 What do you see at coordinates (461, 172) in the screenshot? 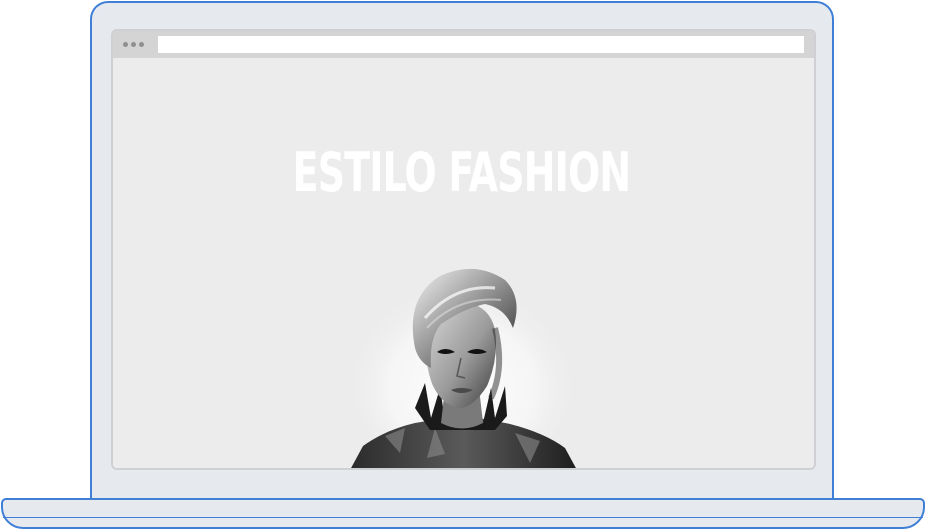
I see `page-title: ESTILO FASHION` at bounding box center [461, 172].